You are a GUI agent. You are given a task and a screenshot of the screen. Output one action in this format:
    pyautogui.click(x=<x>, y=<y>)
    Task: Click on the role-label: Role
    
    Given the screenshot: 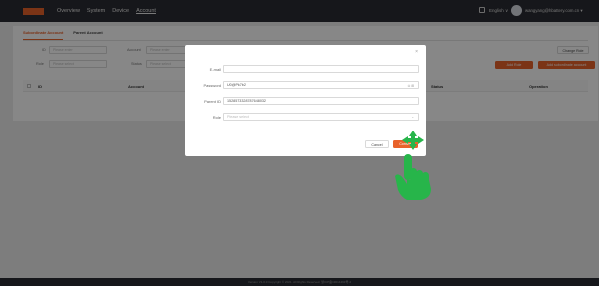 What is the action you would take?
    pyautogui.click(x=216, y=117)
    